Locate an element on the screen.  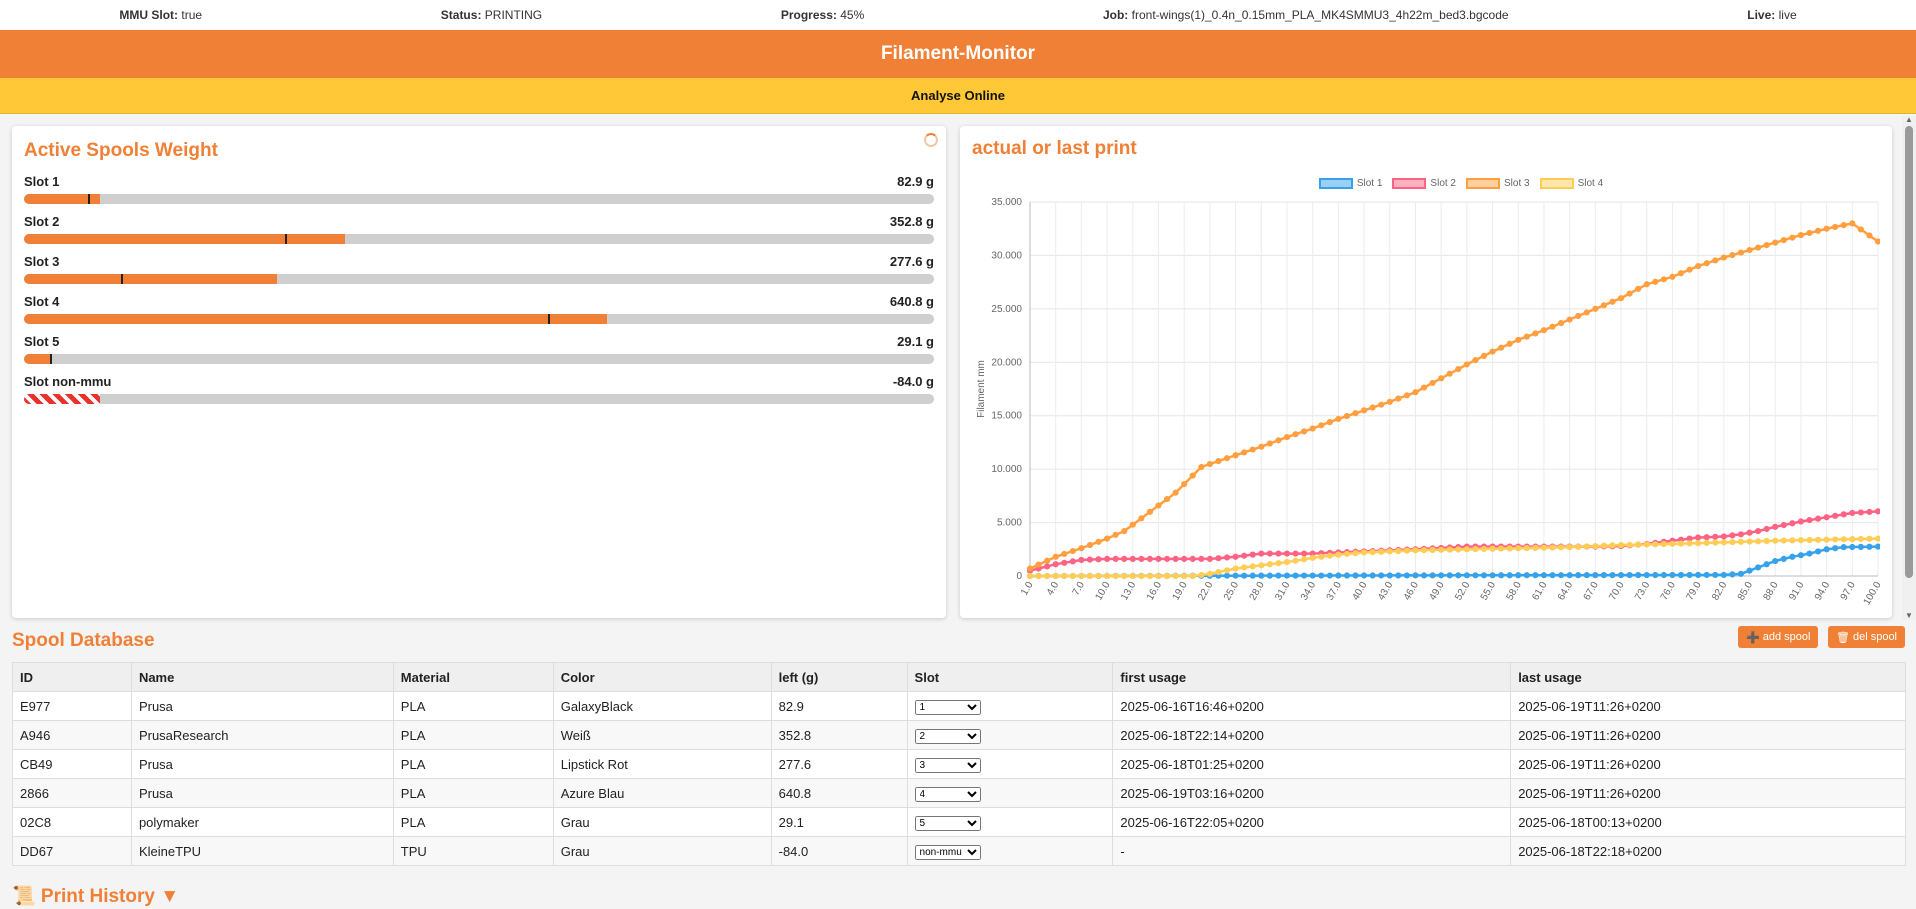
legend-item: Slot 3 is located at coordinates (1498, 183).